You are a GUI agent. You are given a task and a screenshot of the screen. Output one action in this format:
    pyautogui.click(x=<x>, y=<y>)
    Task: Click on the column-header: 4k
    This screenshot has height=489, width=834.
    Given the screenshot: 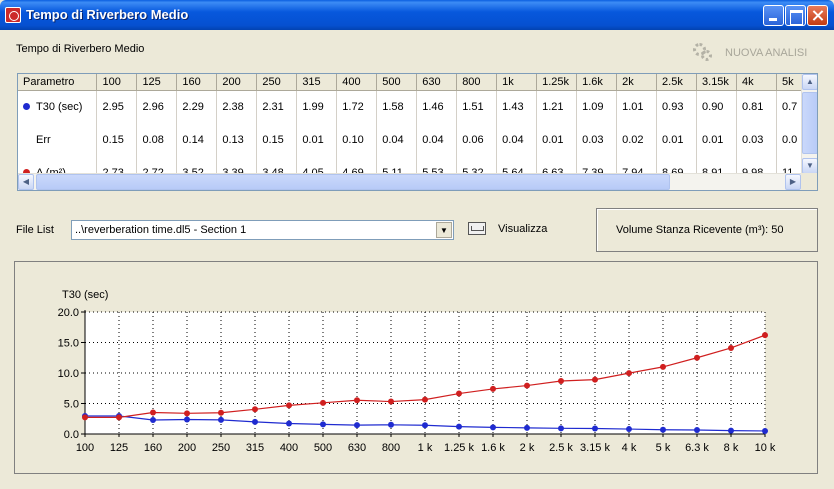 What is the action you would take?
    pyautogui.click(x=756, y=82)
    